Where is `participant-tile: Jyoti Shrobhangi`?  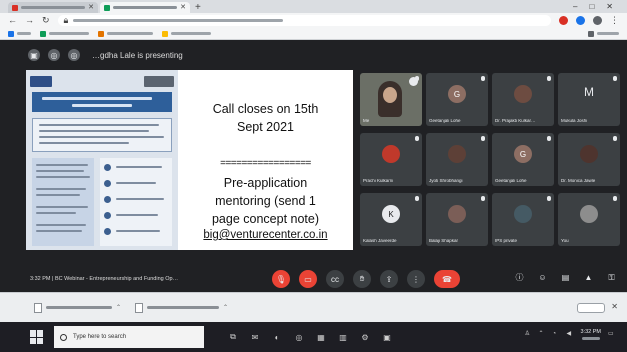
participant-tile: Jyoti Shrobhangi is located at coordinates (457, 159).